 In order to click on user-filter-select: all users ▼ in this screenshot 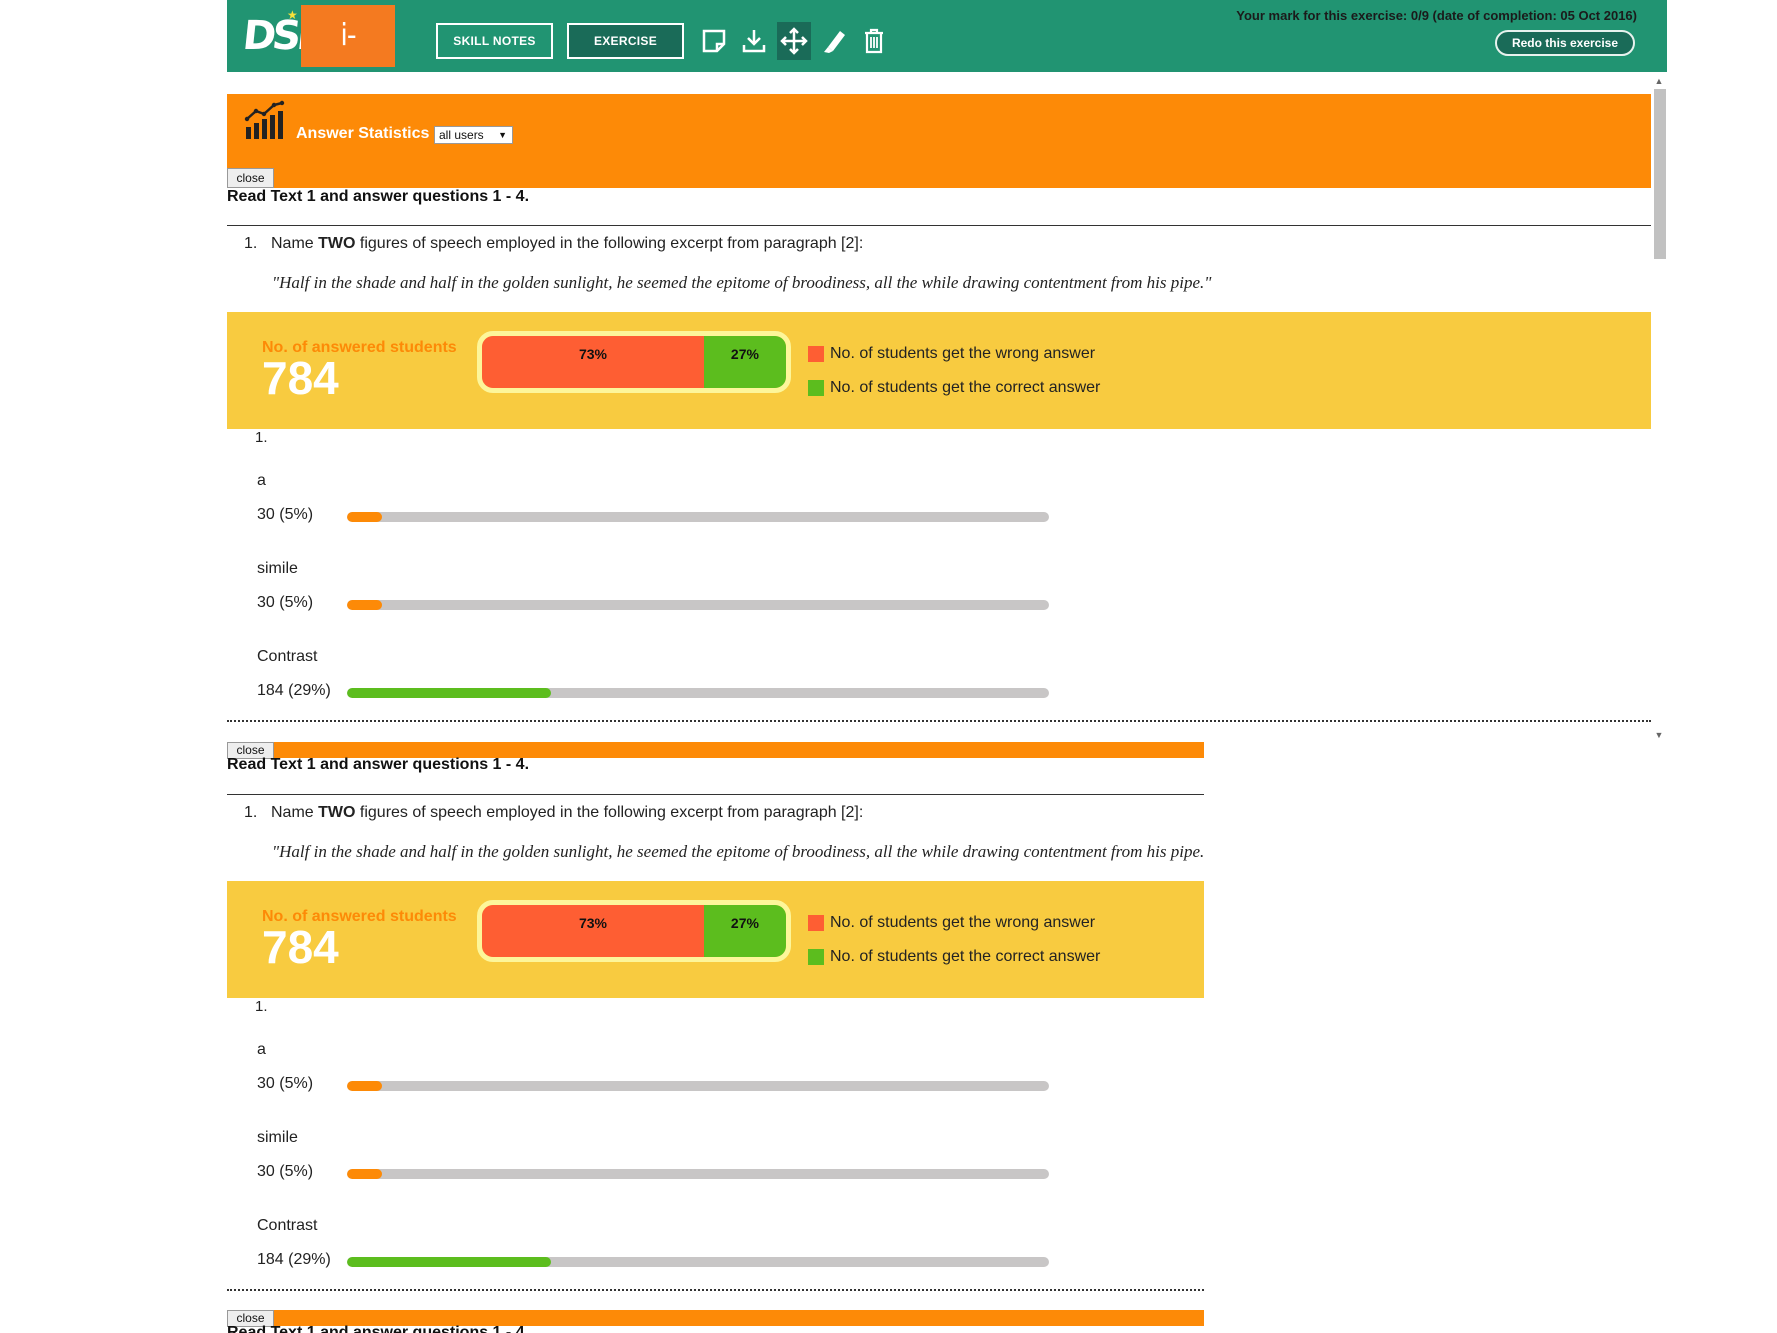, I will do `click(473, 135)`.